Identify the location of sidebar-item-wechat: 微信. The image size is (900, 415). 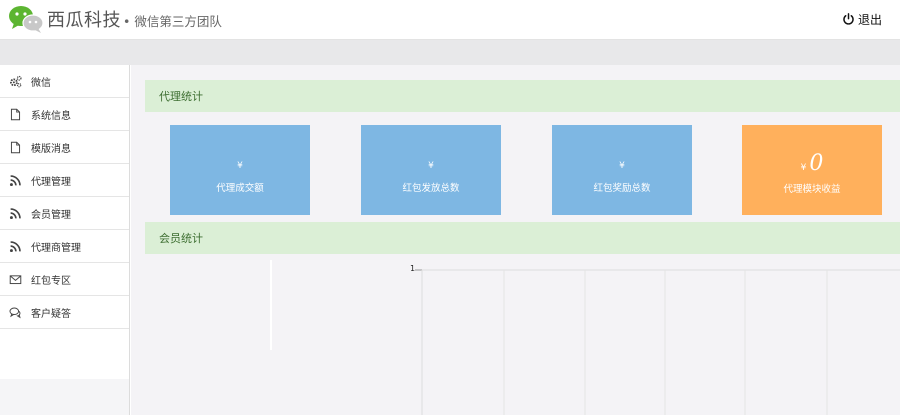
(64, 81).